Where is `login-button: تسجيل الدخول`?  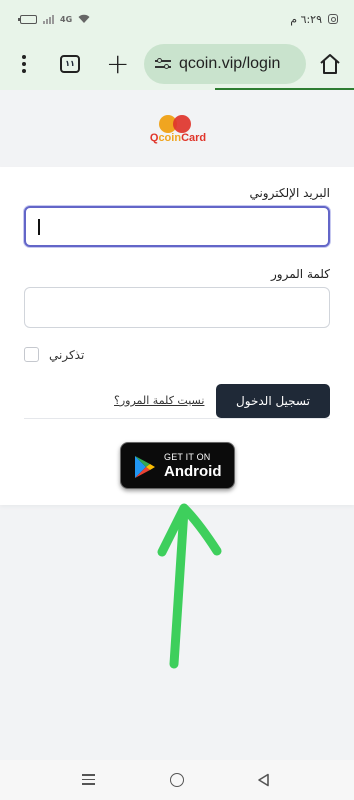
login-button: تسجيل الدخول is located at coordinates (273, 401).